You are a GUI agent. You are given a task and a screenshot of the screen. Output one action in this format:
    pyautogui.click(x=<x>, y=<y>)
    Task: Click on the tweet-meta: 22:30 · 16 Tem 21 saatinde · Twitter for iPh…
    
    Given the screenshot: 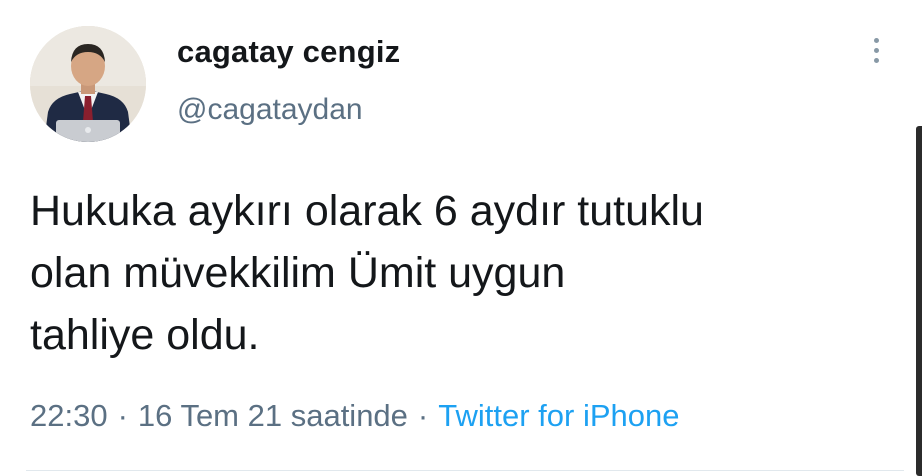 What is the action you would take?
    pyautogui.click(x=354, y=416)
    